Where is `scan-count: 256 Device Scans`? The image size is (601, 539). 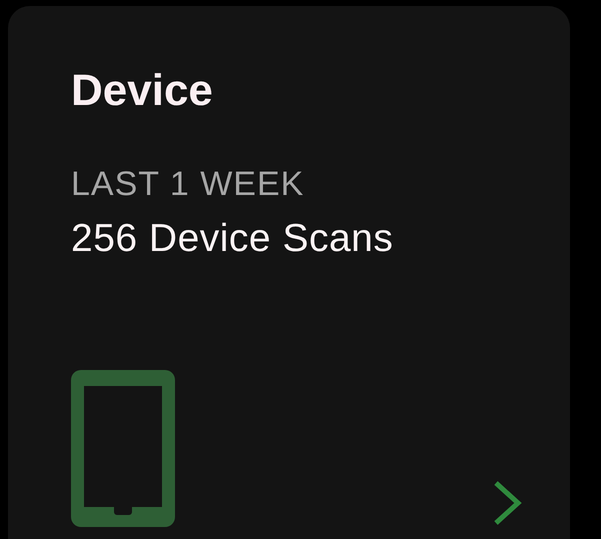 scan-count: 256 Device Scans is located at coordinates (232, 239).